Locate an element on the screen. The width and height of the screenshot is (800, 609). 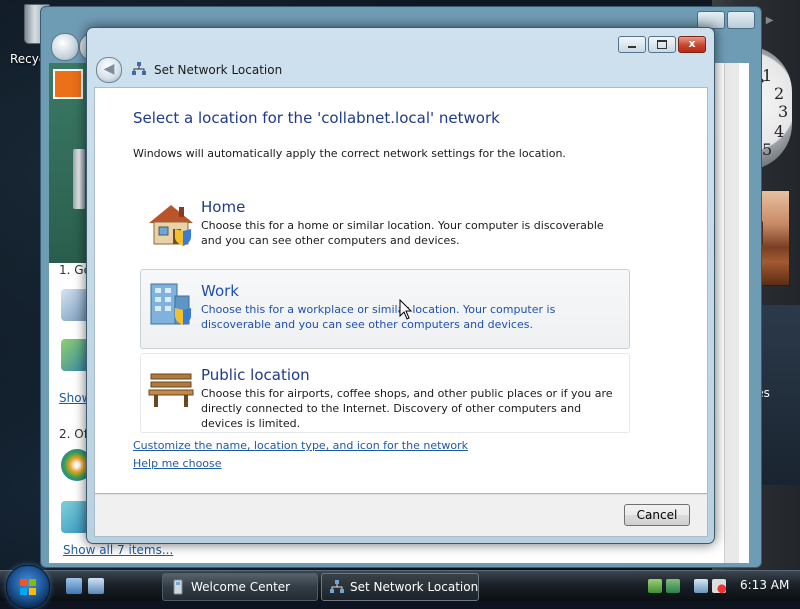
clock-number: 5 is located at coordinates (767, 149).